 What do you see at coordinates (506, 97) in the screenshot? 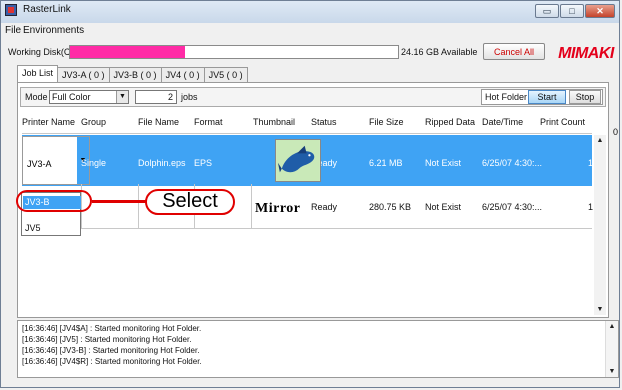
I see `hot-folder-label: Hot Folder` at bounding box center [506, 97].